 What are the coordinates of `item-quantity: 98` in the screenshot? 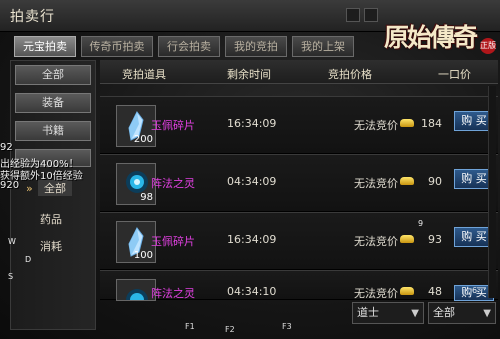 It's located at (146, 197).